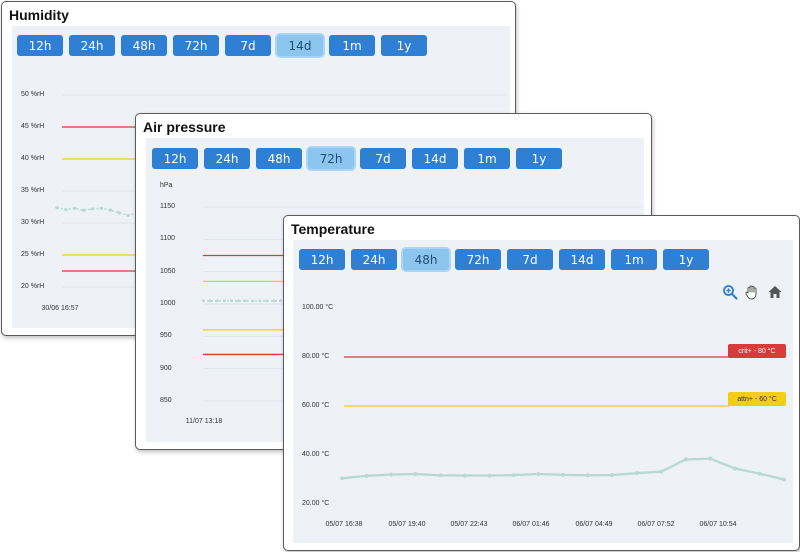 The width and height of the screenshot is (800, 552). I want to click on attn-annotation-label: attn+ - 60 °C, so click(757, 399).